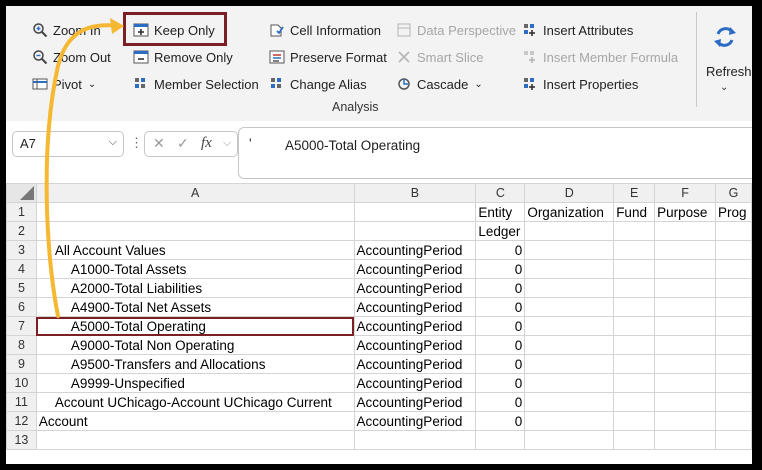 This screenshot has width=762, height=470. Describe the element at coordinates (195, 383) in the screenshot. I see `cell-a: A9999-Unspecified` at that location.